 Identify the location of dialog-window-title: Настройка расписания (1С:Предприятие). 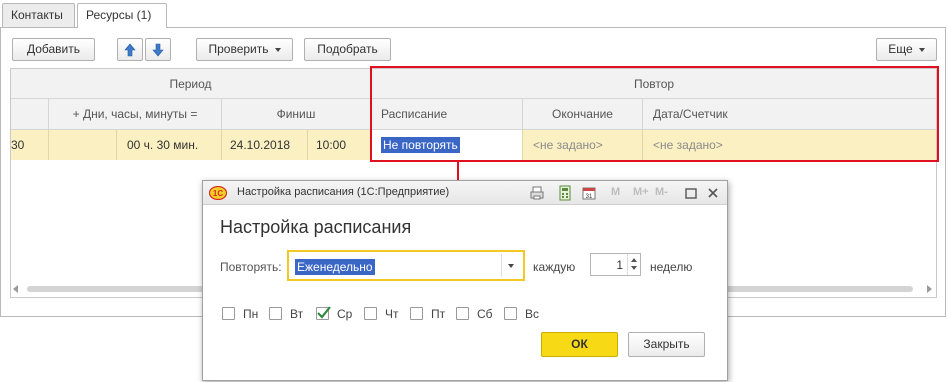
(343, 192).